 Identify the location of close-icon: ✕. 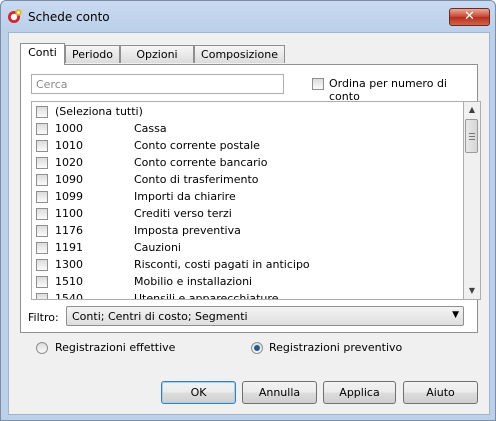
(469, 16).